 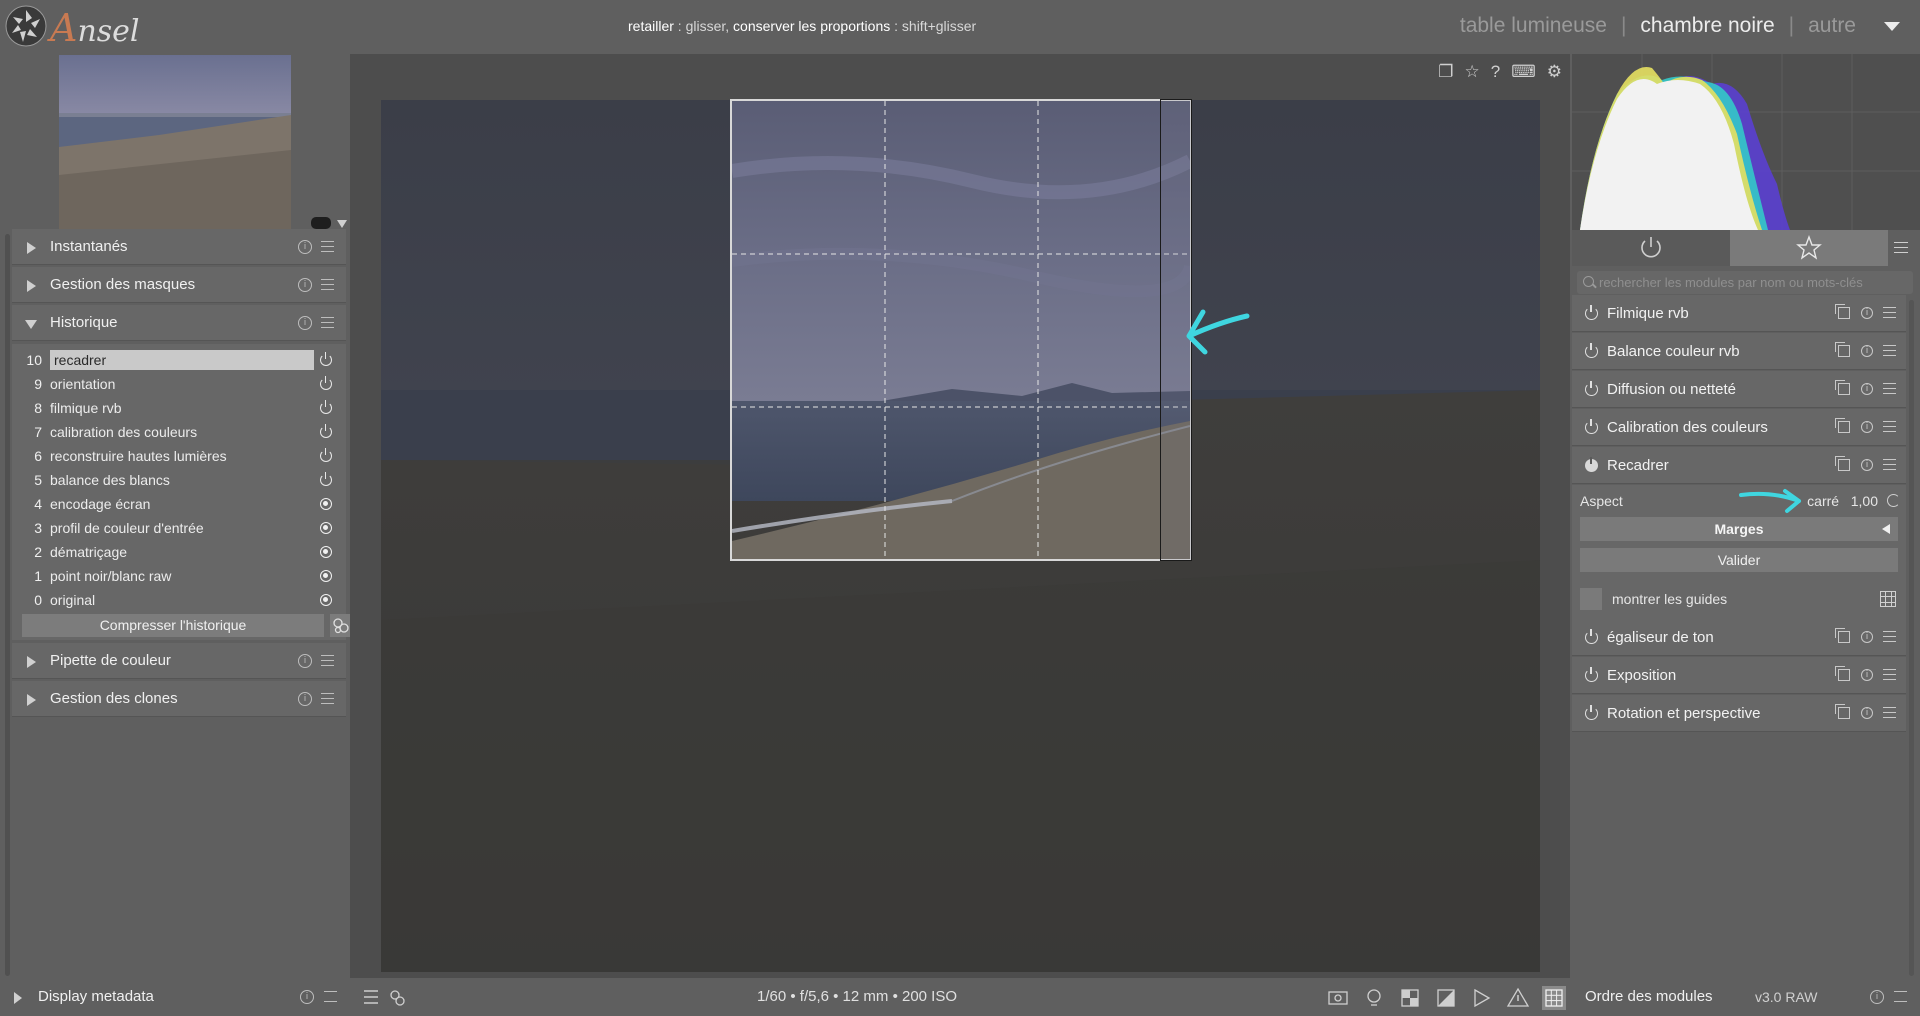 I want to click on lightbulb-icon, so click(x=1374, y=998).